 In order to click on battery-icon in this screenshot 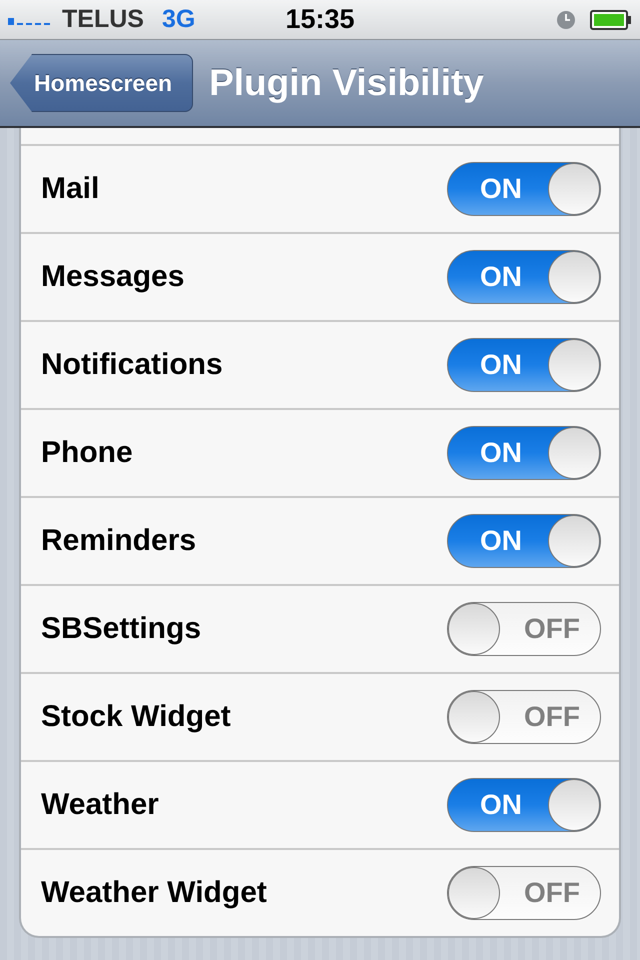, I will do `click(611, 20)`.